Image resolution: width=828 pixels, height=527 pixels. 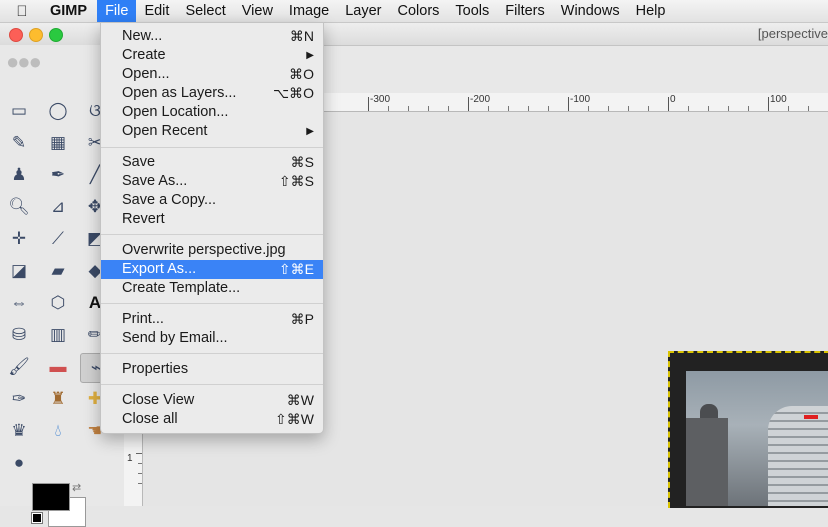 I want to click on fuzzy-select-icon: ✎, so click(x=19, y=143).